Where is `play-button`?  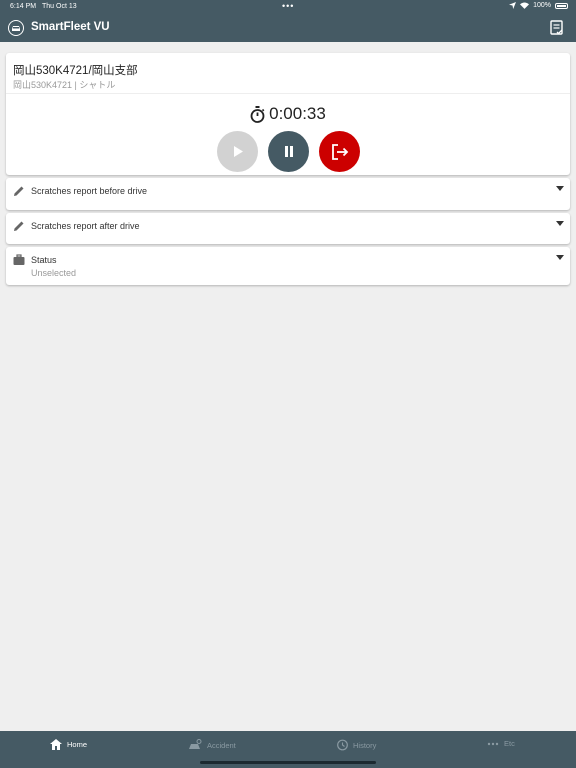 play-button is located at coordinates (237, 151).